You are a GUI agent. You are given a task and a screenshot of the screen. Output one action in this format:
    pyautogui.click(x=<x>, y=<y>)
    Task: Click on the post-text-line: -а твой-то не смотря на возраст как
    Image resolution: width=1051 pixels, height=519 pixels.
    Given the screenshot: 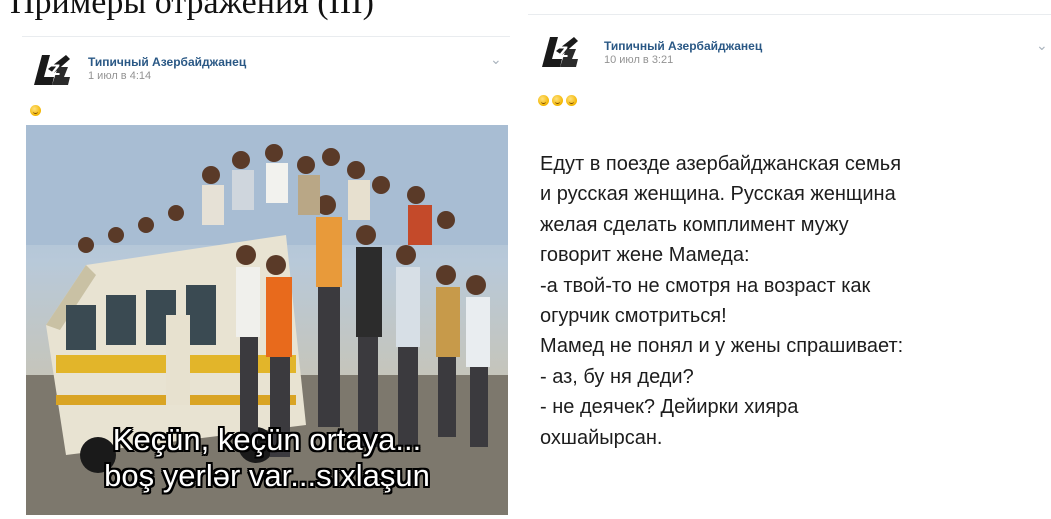 What is the action you would take?
    pyautogui.click(x=705, y=285)
    